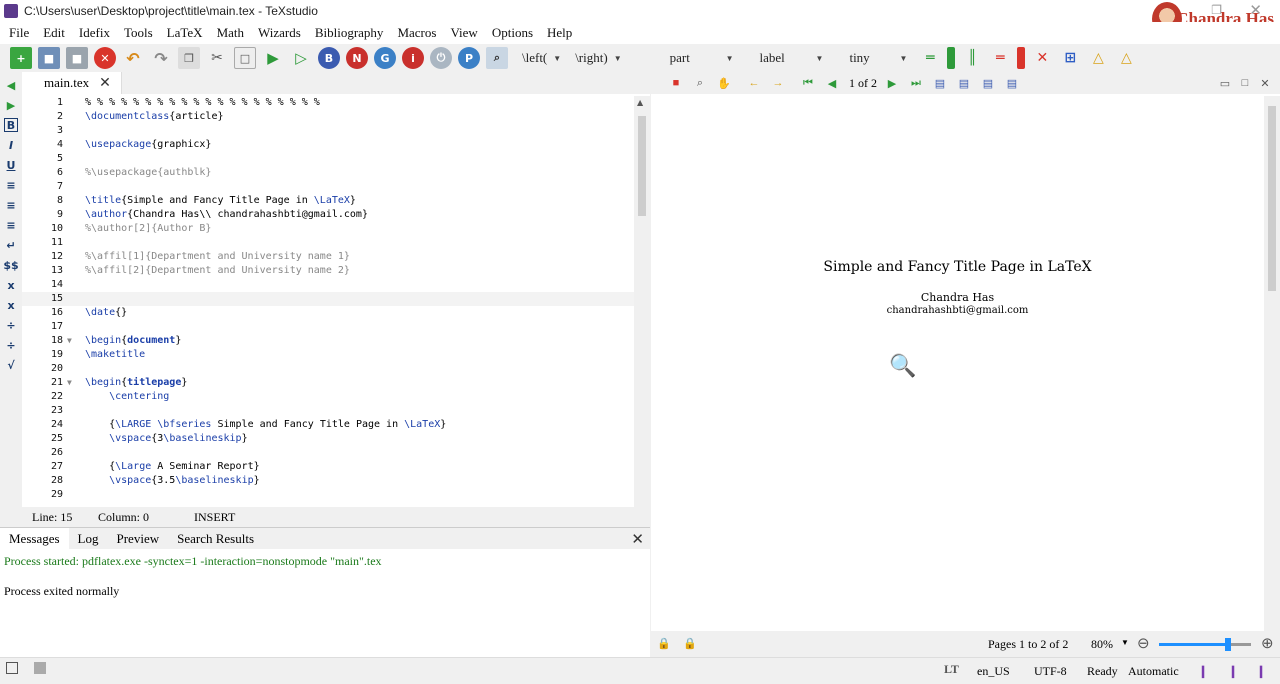 Image resolution: width=1280 pixels, height=684 pixels. What do you see at coordinates (700, 83) in the screenshot?
I see `pdf-magnifier-icon: ⌕` at bounding box center [700, 83].